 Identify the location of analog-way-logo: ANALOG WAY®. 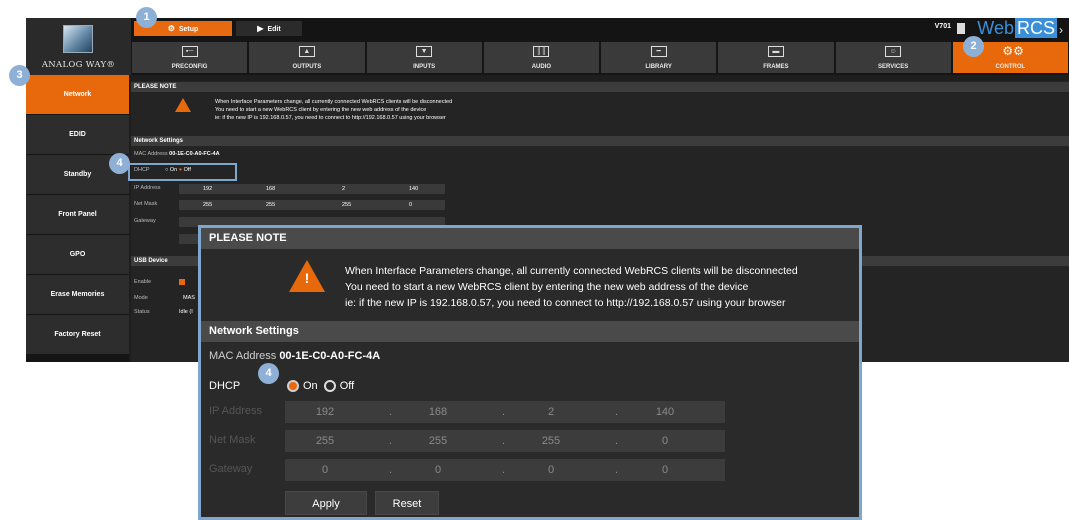
(78, 46).